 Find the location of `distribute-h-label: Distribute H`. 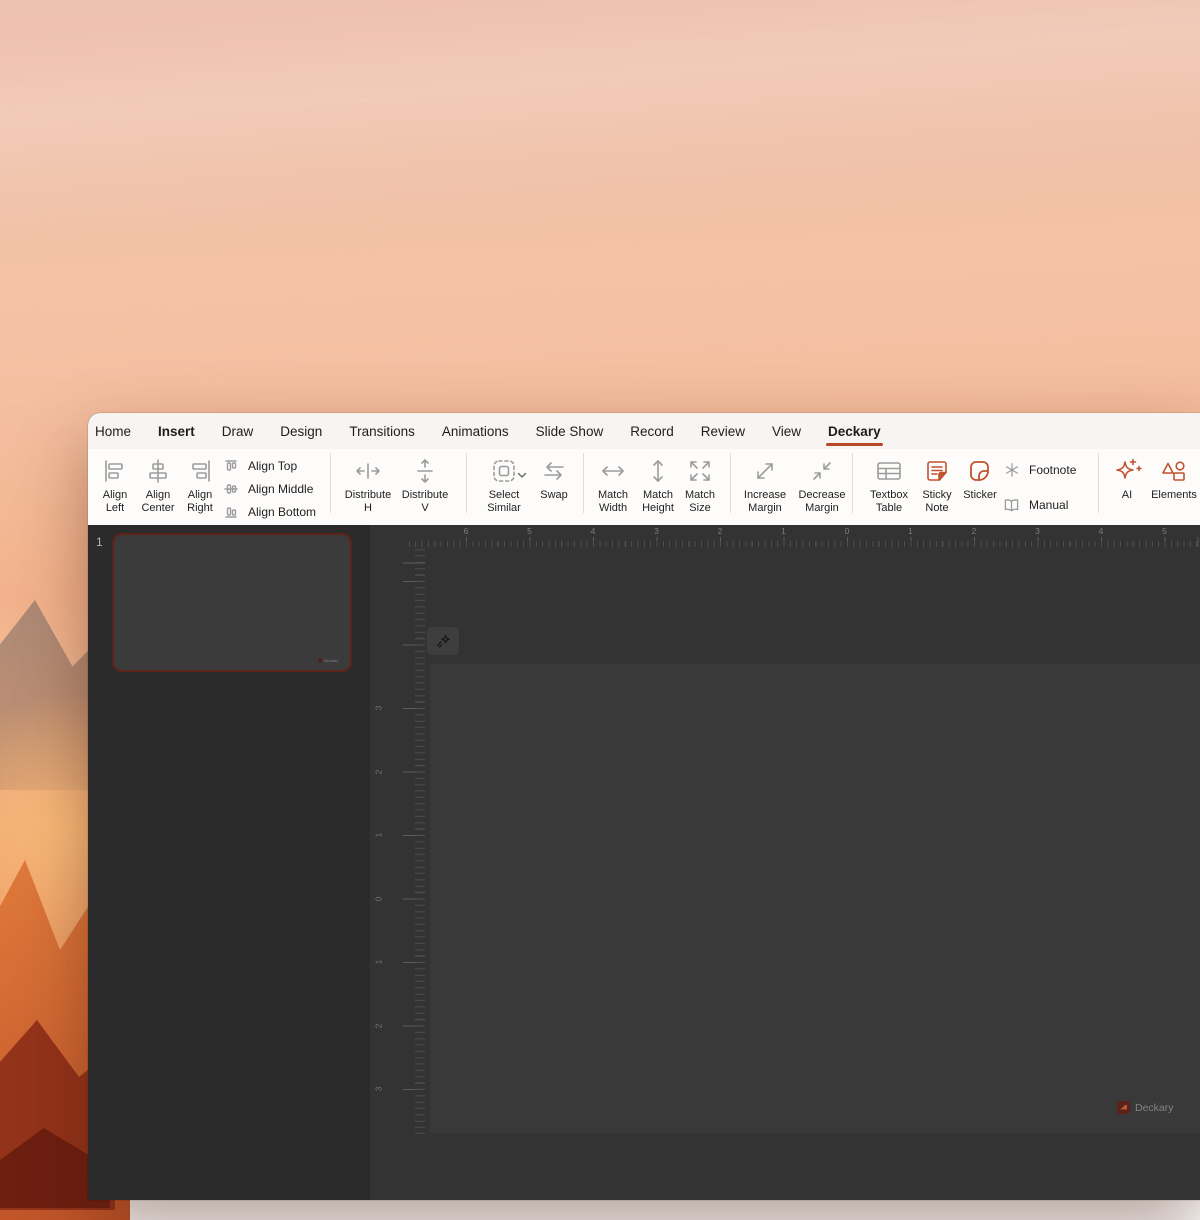

distribute-h-label: Distribute H is located at coordinates (368, 502).